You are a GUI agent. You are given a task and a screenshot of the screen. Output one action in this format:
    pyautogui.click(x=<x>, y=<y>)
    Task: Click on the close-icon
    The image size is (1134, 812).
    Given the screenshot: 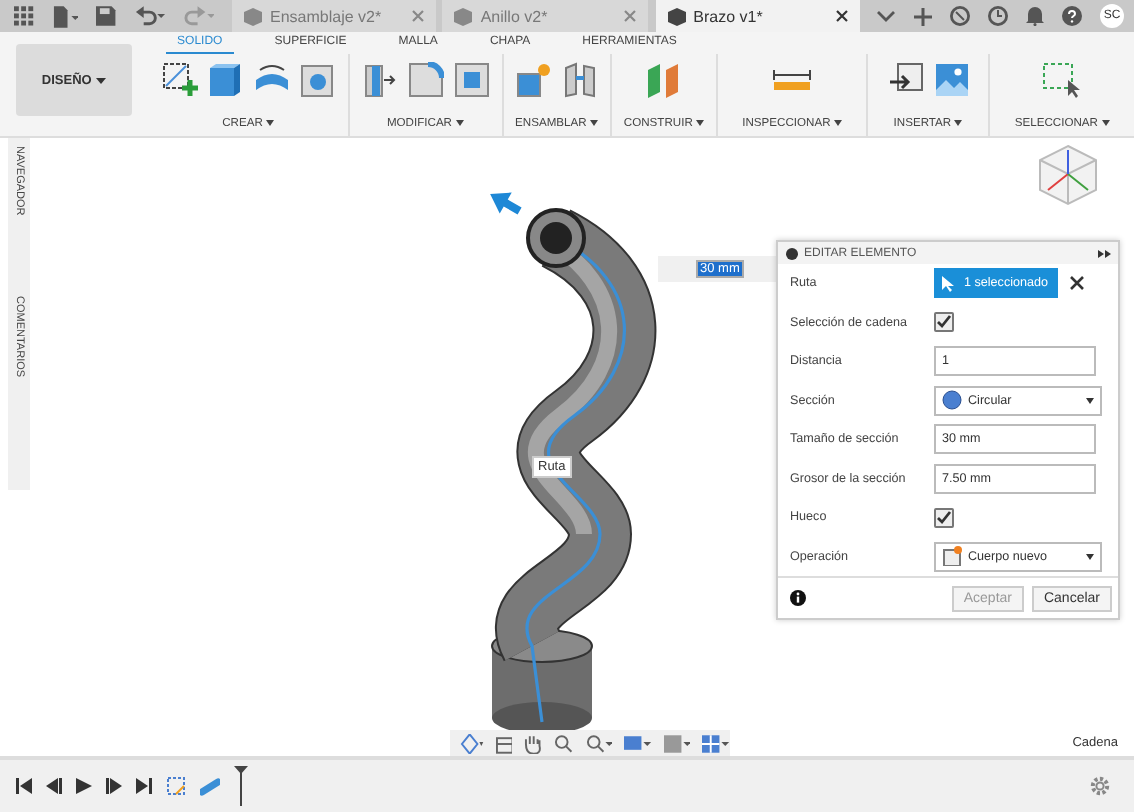 What is the action you would take?
    pyautogui.click(x=841, y=16)
    